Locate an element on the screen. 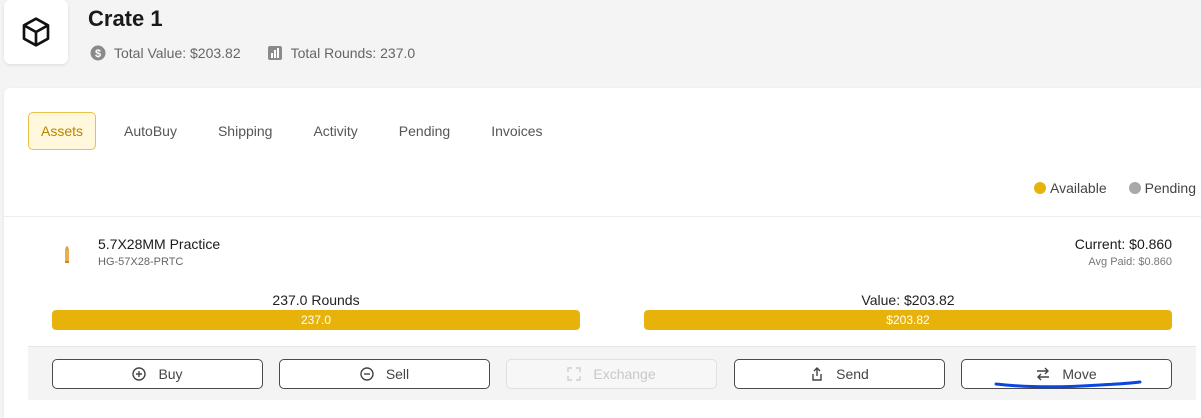 This screenshot has width=1201, height=418. legend: Available Pending is located at coordinates (1104, 188).